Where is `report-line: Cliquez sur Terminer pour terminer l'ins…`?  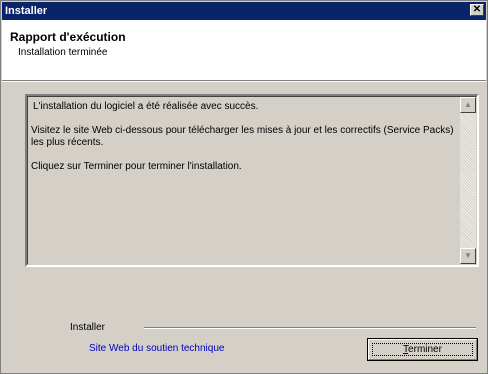
report-line: Cliquez sur Terminer pour terminer l'ins… is located at coordinates (136, 166).